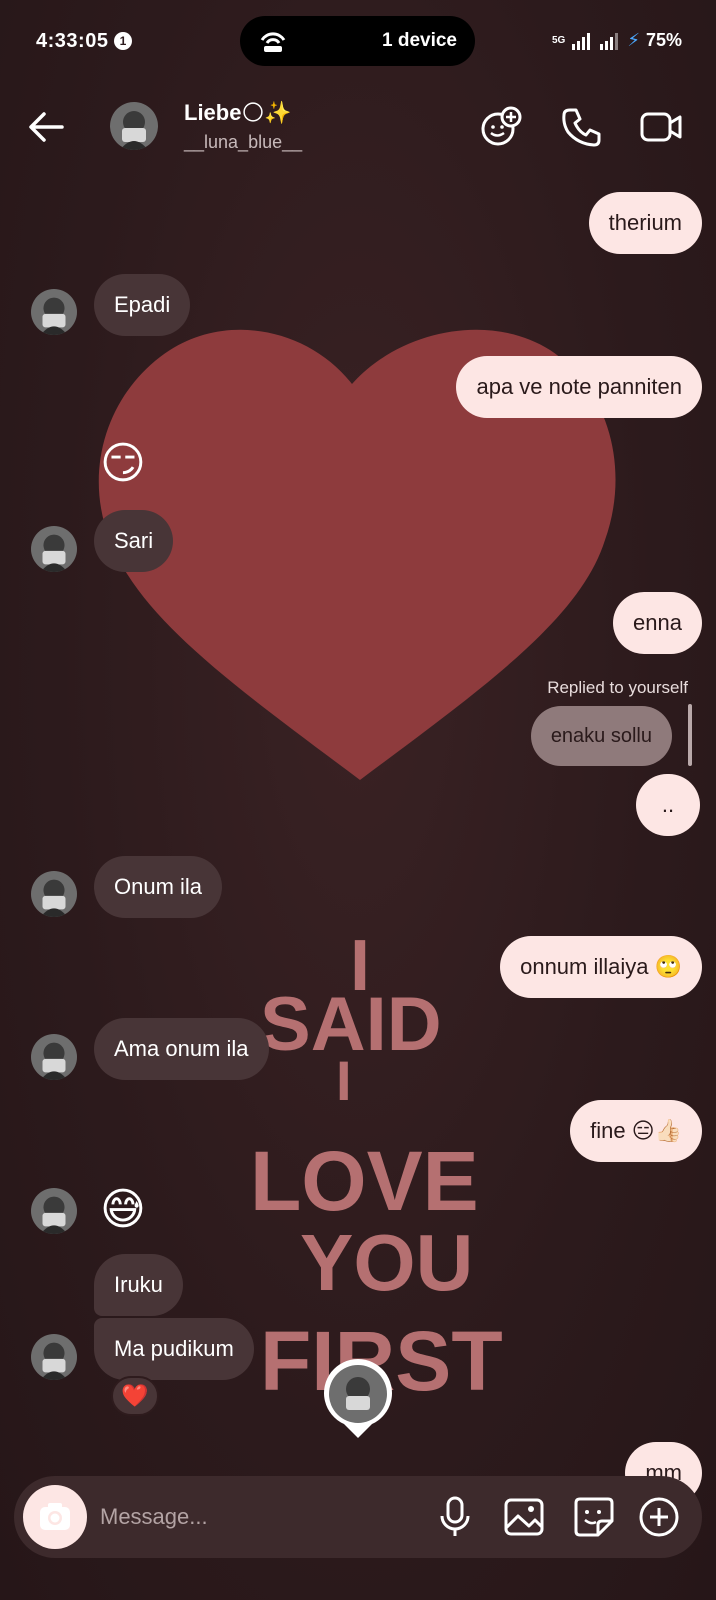 This screenshot has height=1600, width=716. I want to click on message-incoming-emoji: 😏, so click(123, 464).